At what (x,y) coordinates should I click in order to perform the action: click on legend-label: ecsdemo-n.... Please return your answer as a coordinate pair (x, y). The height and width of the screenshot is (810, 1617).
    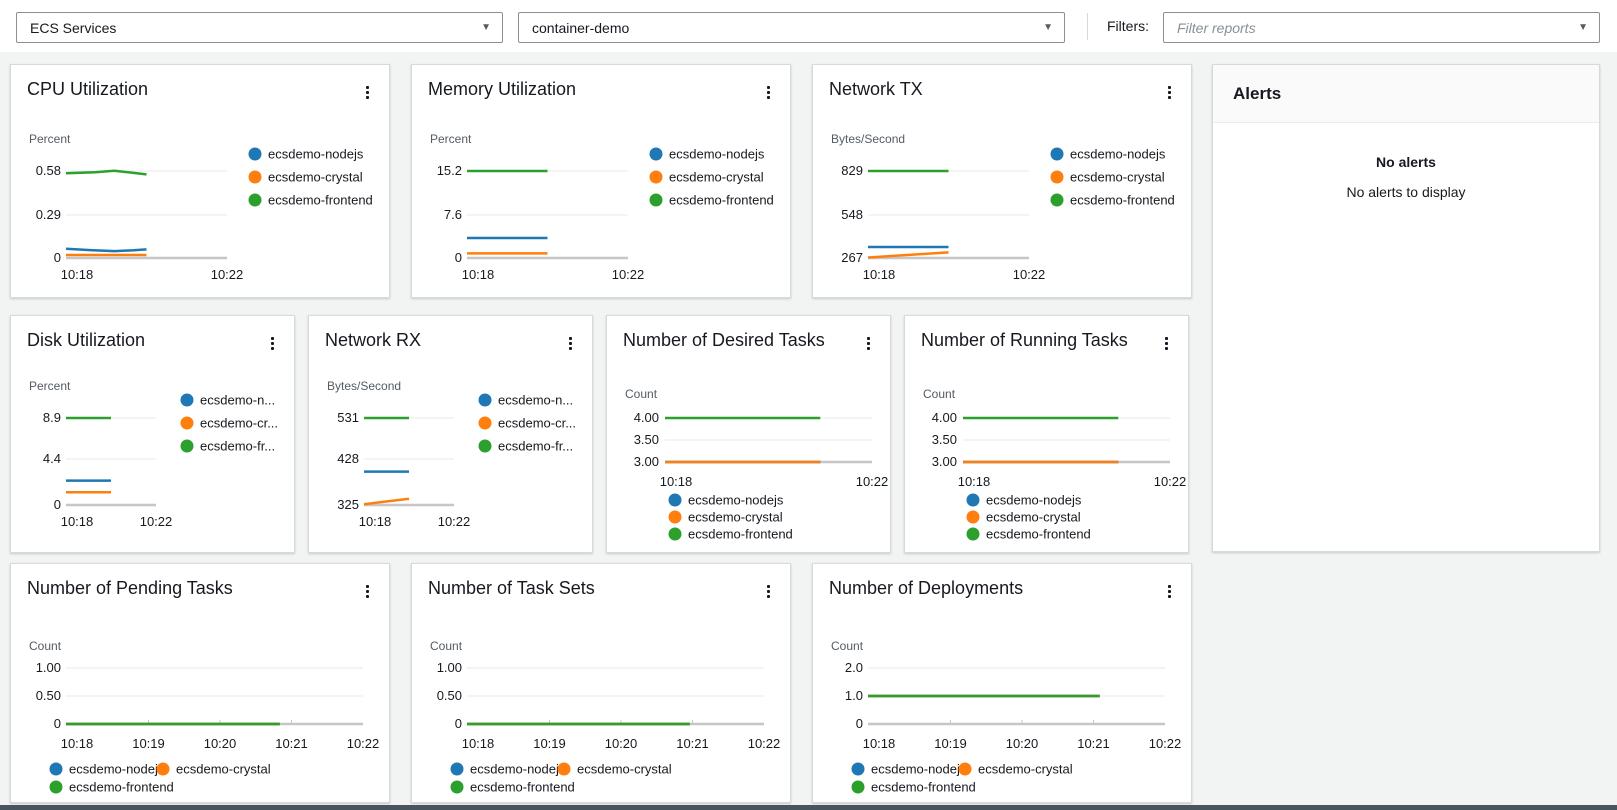
    Looking at the image, I should click on (237, 400).